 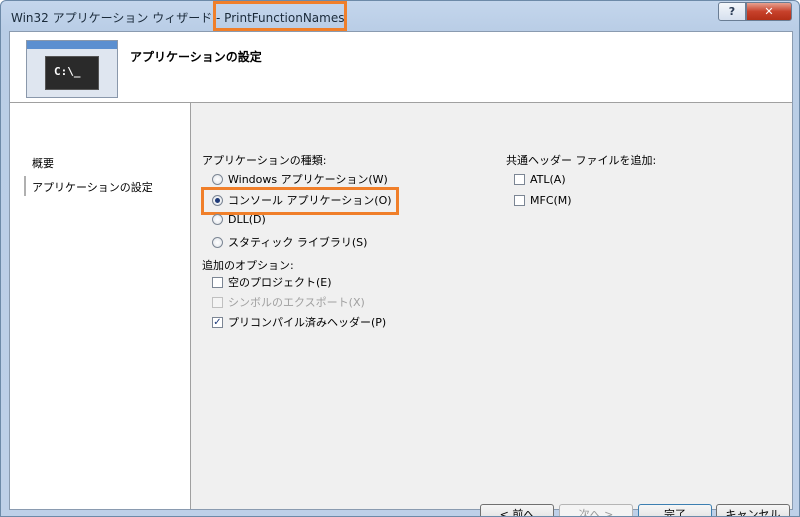 I want to click on finish-button: 完了, so click(x=675, y=510).